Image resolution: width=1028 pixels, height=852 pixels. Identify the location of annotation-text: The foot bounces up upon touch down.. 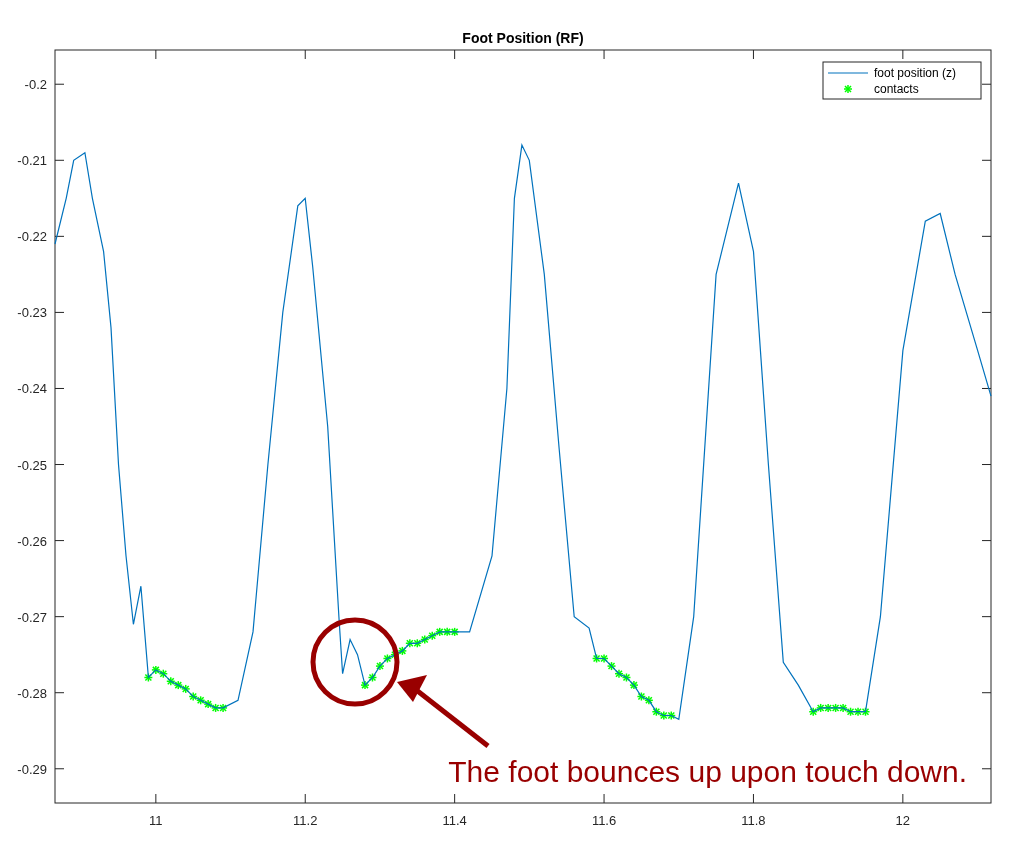
(707, 771).